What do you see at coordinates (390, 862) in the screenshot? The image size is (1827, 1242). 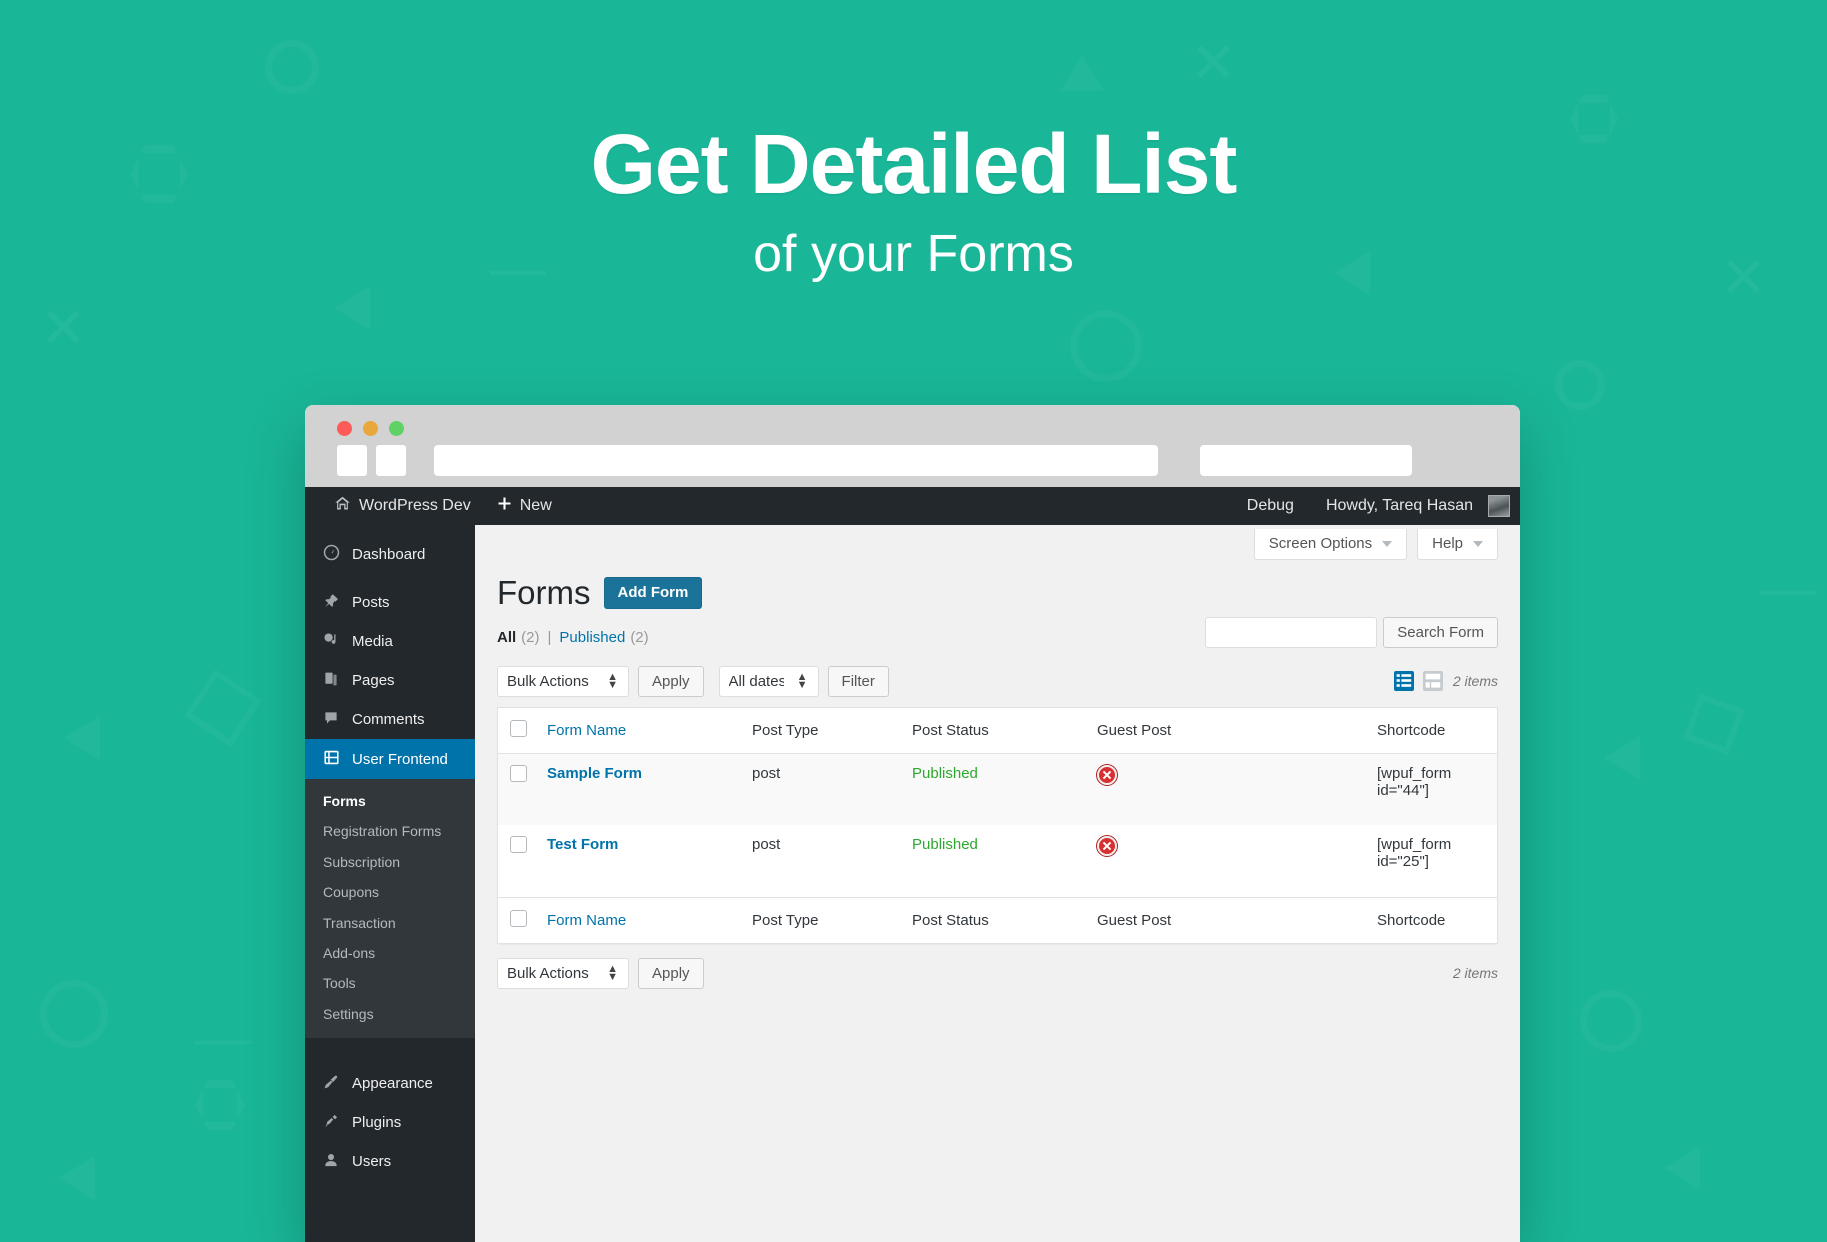 I see `sidebar-subitem-subscription: Subscription` at bounding box center [390, 862].